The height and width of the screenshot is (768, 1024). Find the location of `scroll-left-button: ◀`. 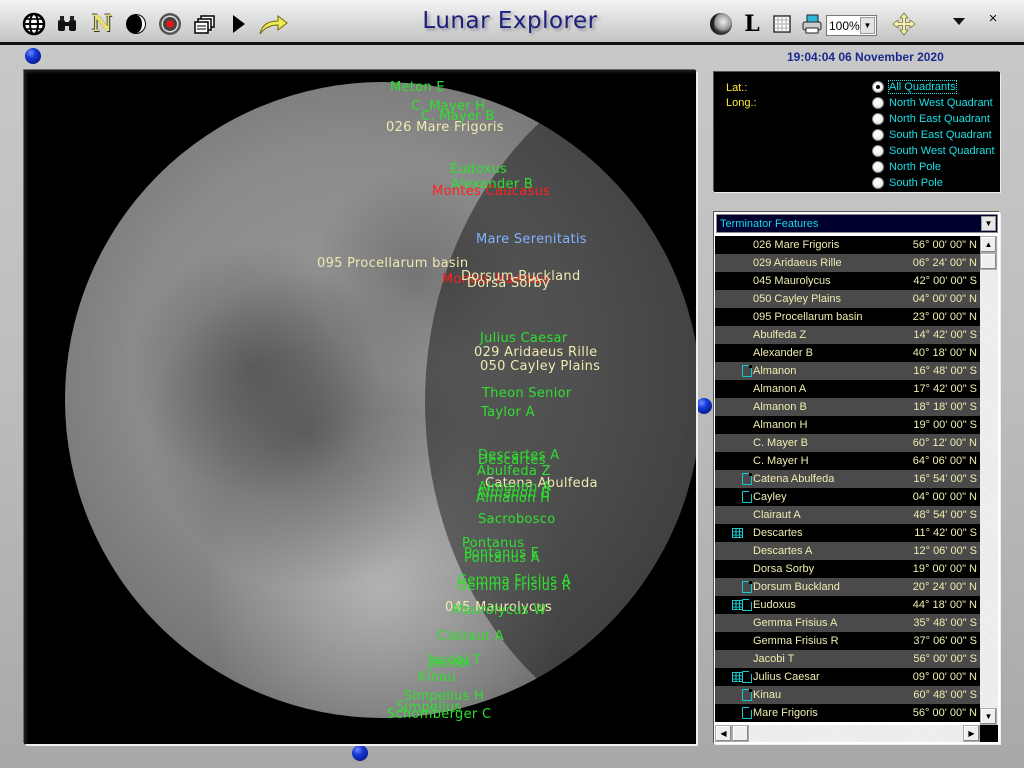

scroll-left-button: ◀ is located at coordinates (723, 733).